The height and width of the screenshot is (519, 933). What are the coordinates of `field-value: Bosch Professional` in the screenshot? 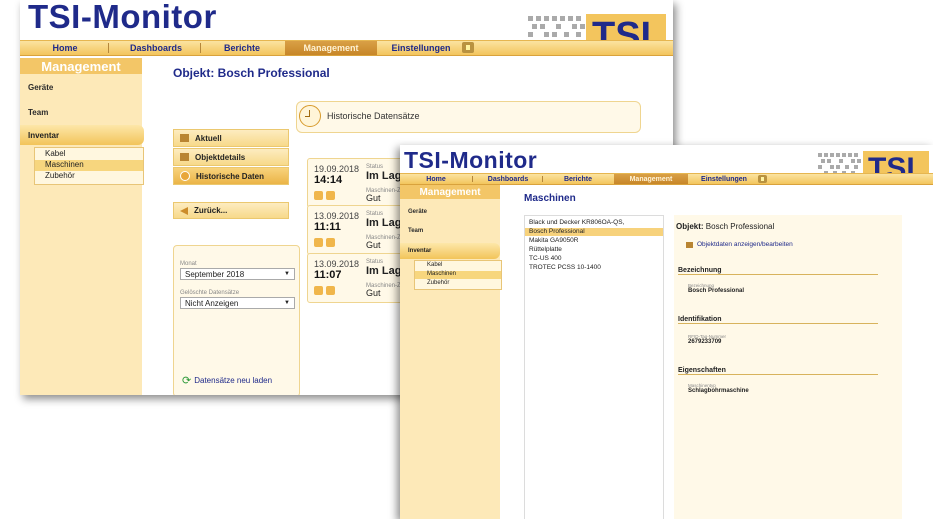 It's located at (716, 291).